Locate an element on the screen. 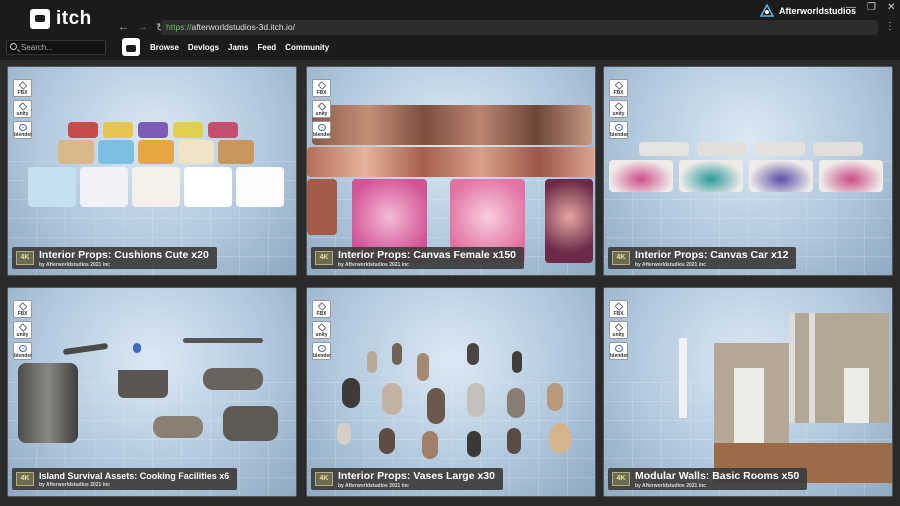 Image resolution: width=900 pixels, height=506 pixels. menu-browse: Browse is located at coordinates (164, 47).